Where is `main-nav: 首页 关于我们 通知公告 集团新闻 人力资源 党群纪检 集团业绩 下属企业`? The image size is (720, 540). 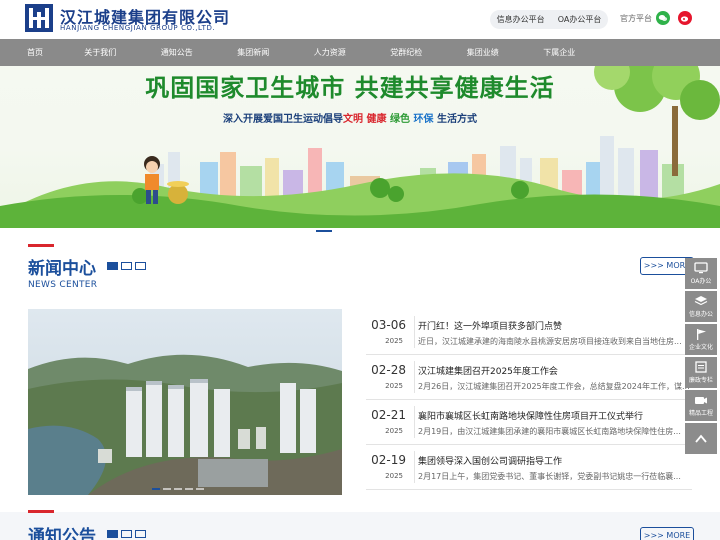
main-nav: 首页 关于我们 通知公告 集团新闻 人力资源 党群纪检 集团业绩 下属企业 is located at coordinates (360, 52).